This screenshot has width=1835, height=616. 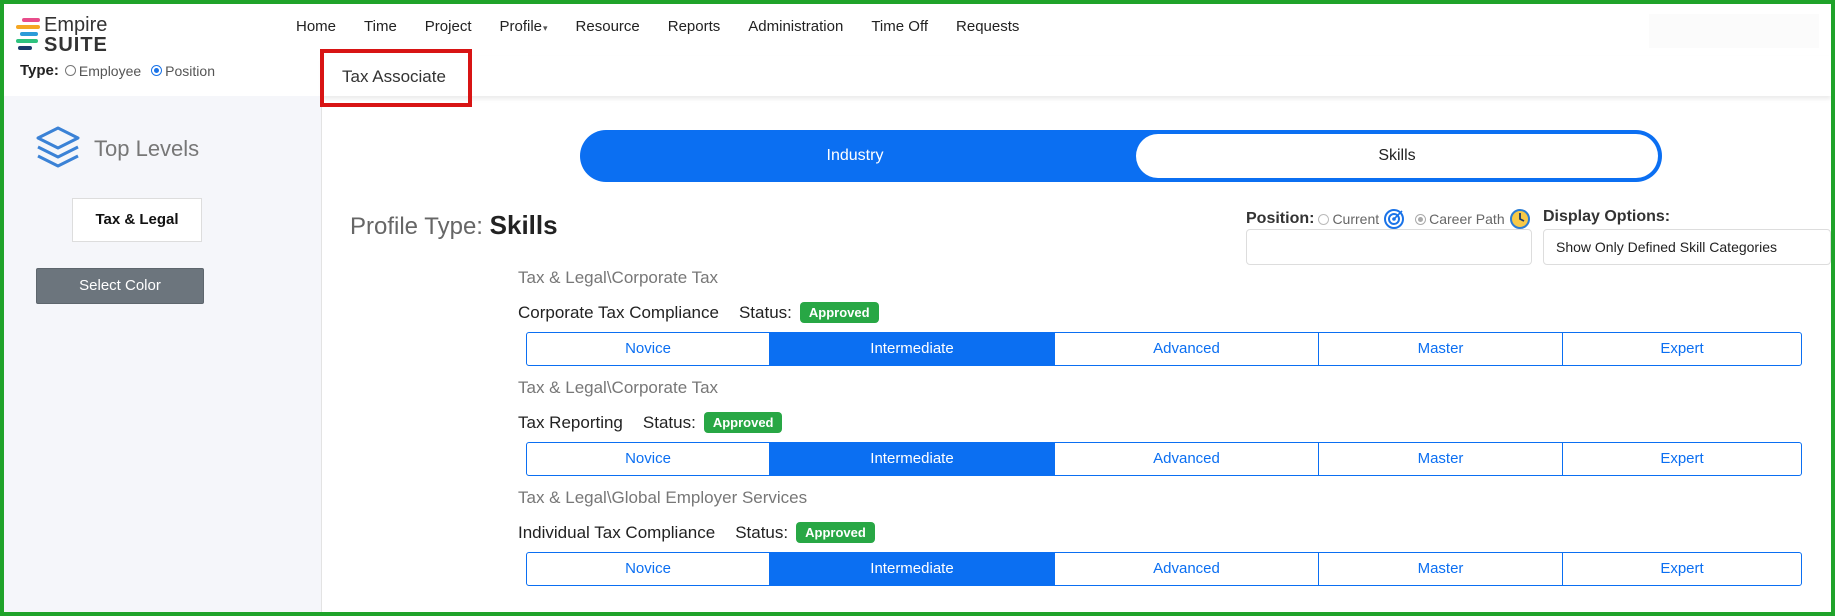 I want to click on clock-icon, so click(x=1519, y=219).